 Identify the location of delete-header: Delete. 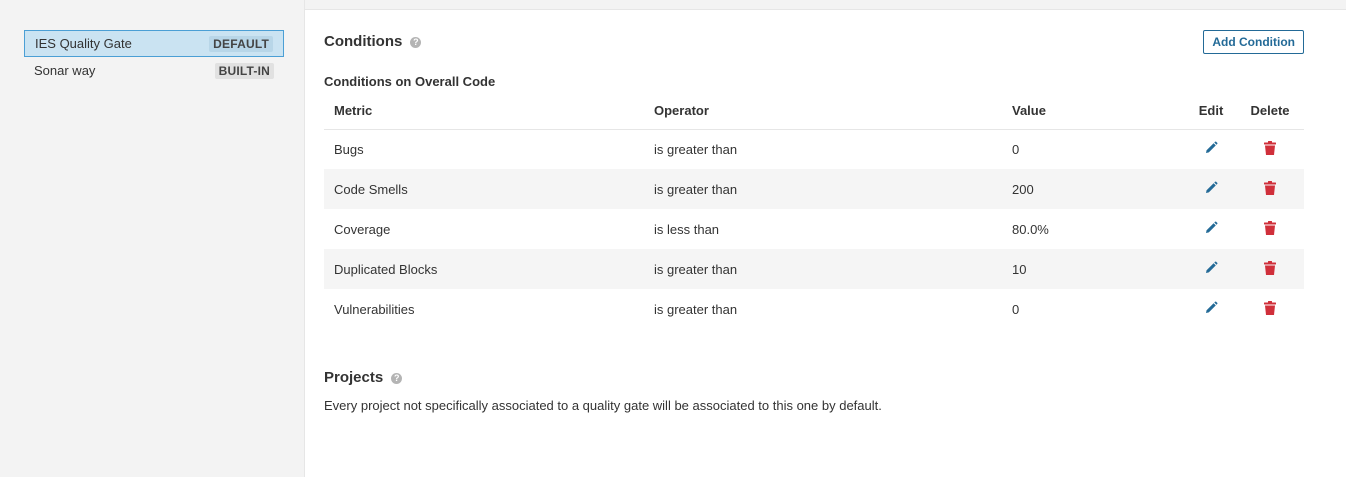
(1270, 110).